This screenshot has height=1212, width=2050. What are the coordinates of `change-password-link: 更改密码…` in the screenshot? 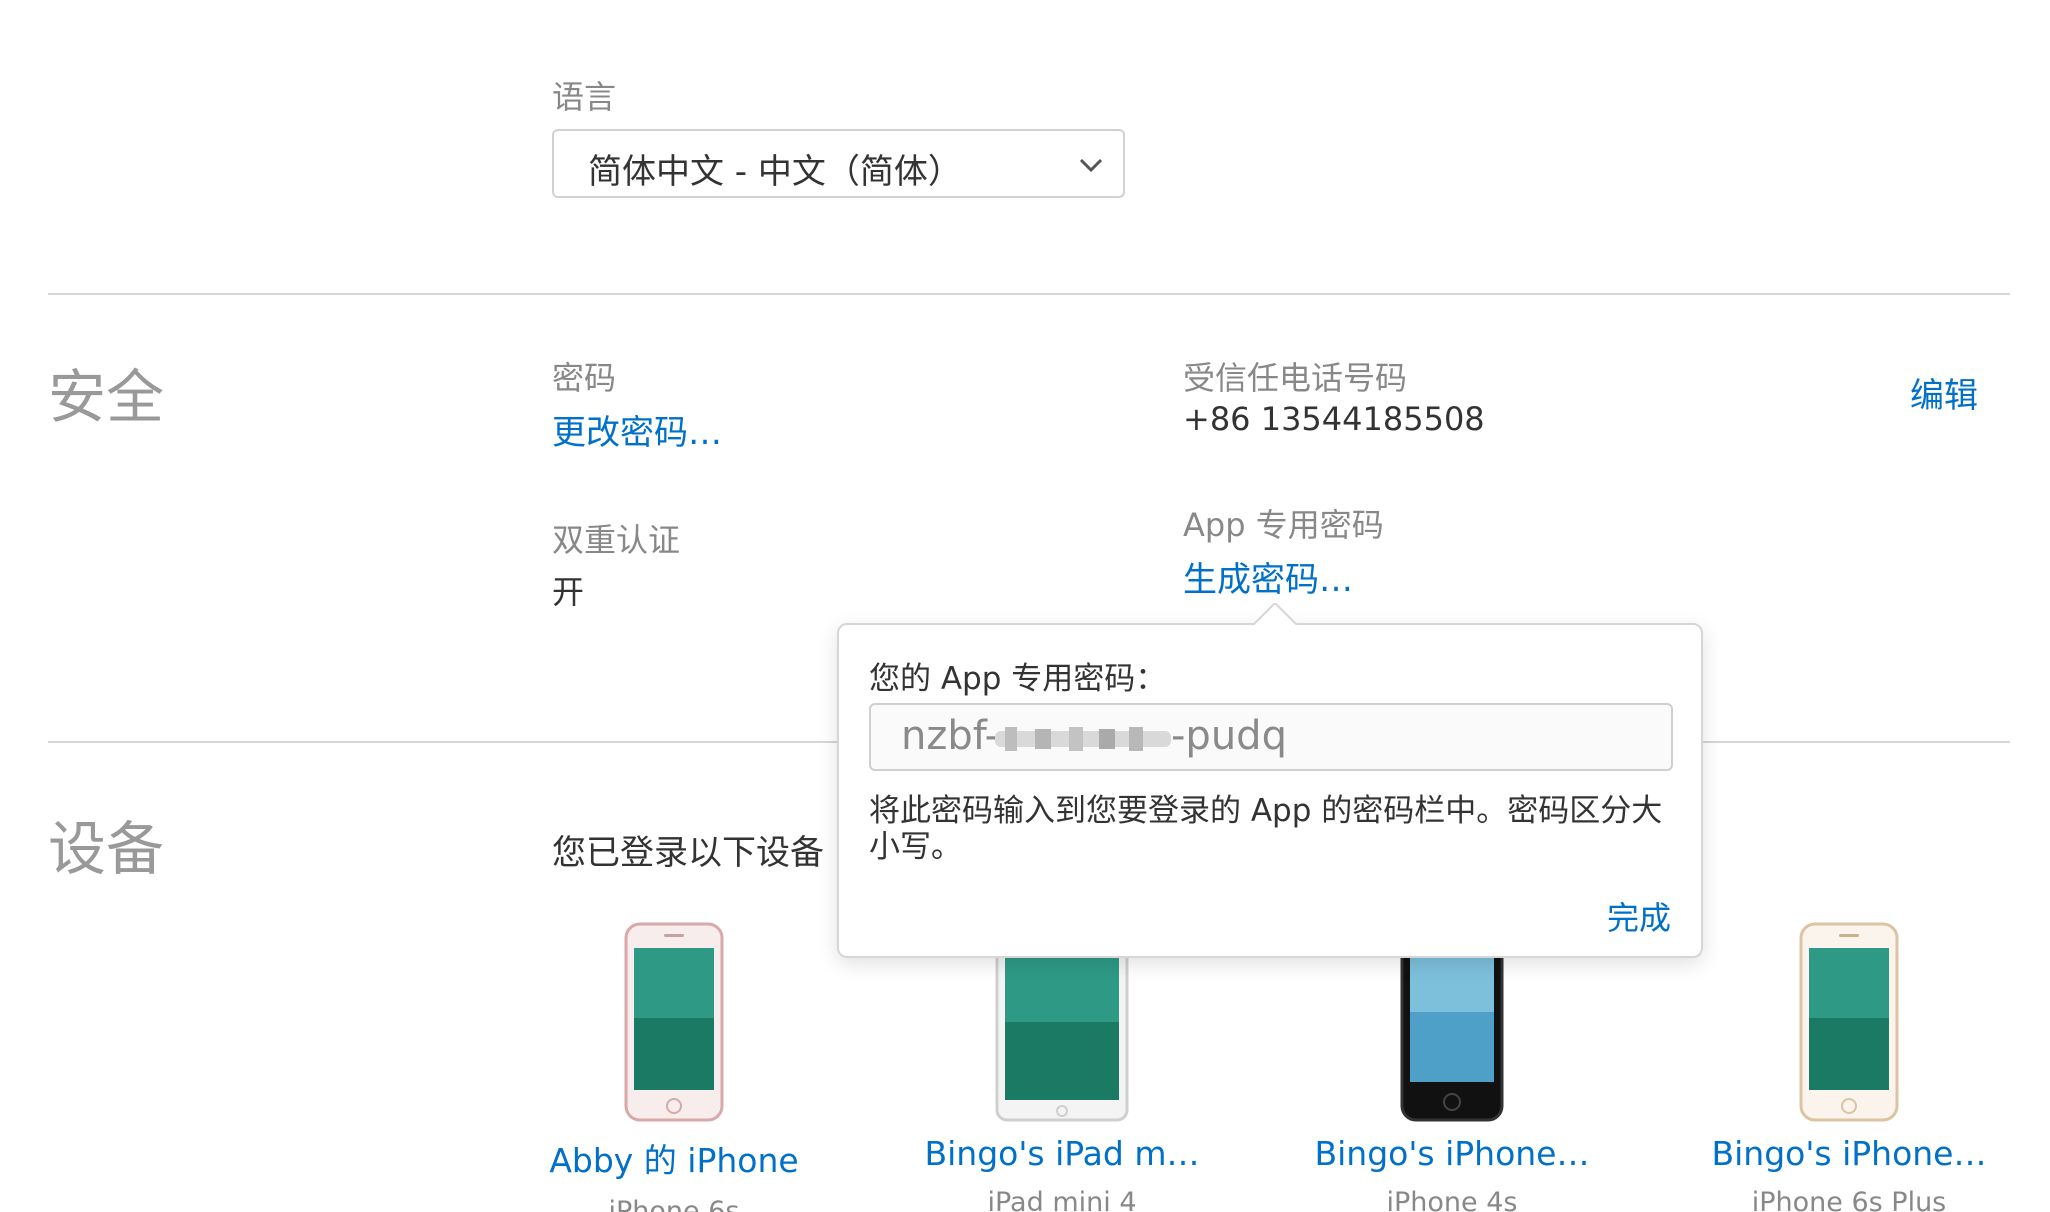 It's located at (637, 429).